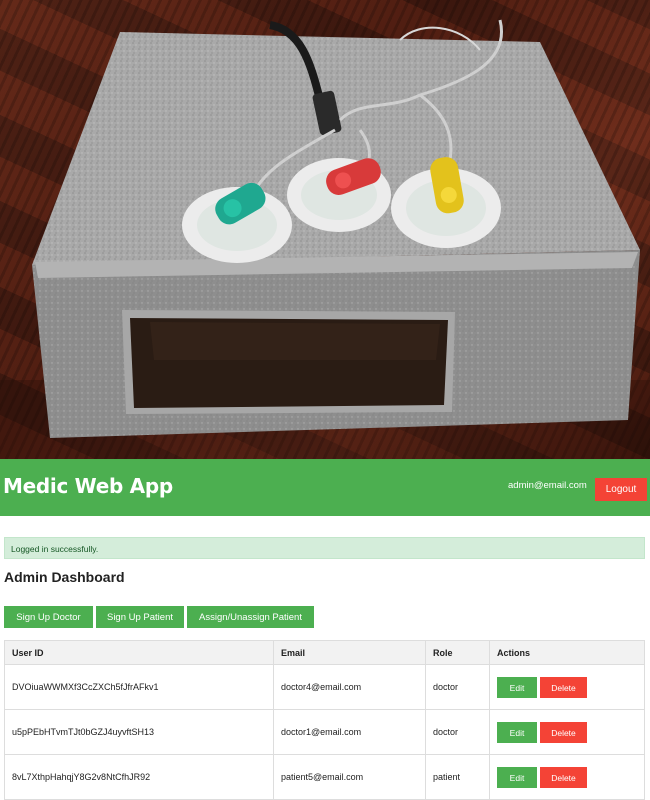 This screenshot has height=800, width=650. I want to click on app-title: Medic Web App, so click(88, 486).